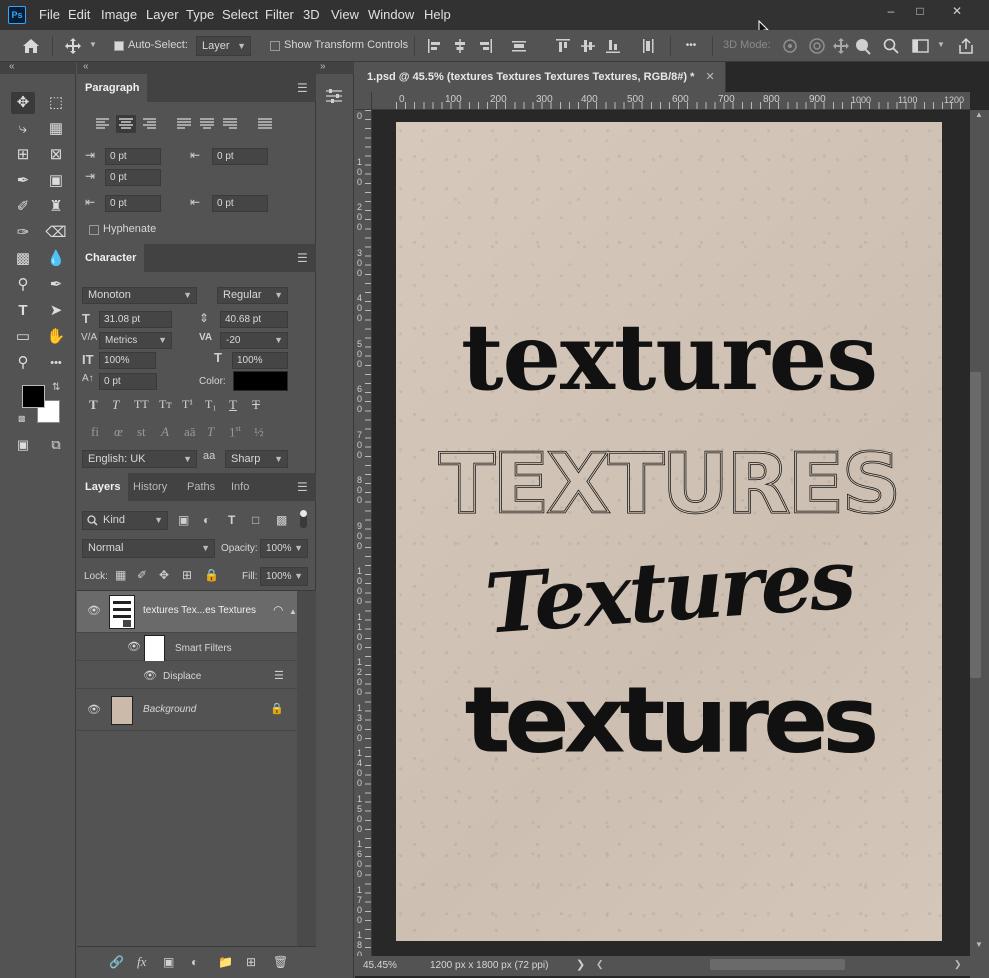 The image size is (989, 978). I want to click on layer-row: 👁 textures Tex...es Textures ◠, so click(187, 612).